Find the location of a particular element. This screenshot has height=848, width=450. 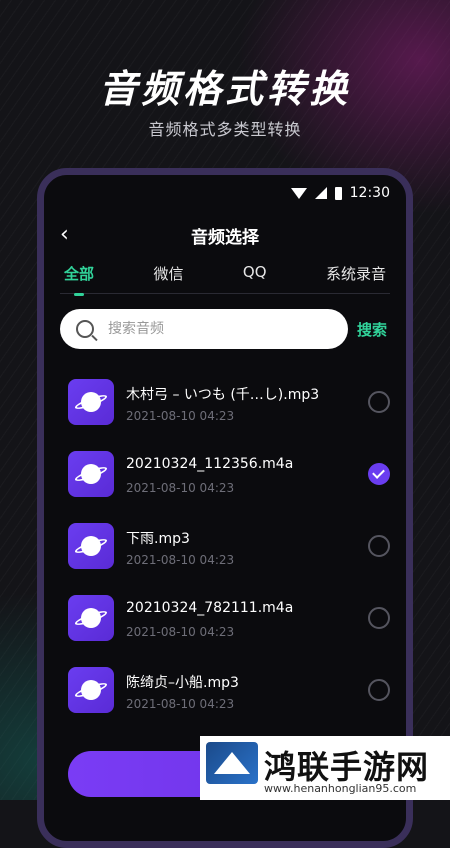

watermark-logo-icon is located at coordinates (232, 763).